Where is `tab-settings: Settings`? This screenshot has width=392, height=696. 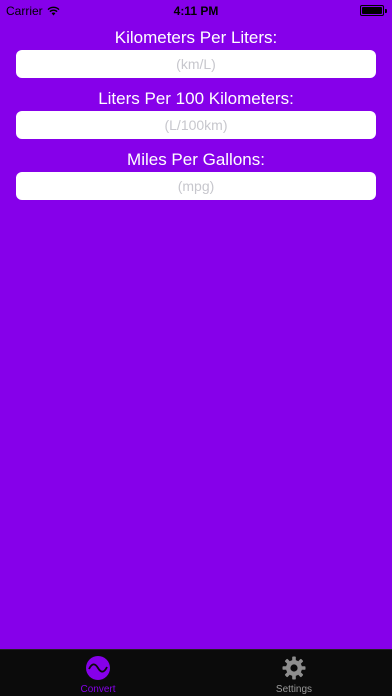 tab-settings: Settings is located at coordinates (294, 673).